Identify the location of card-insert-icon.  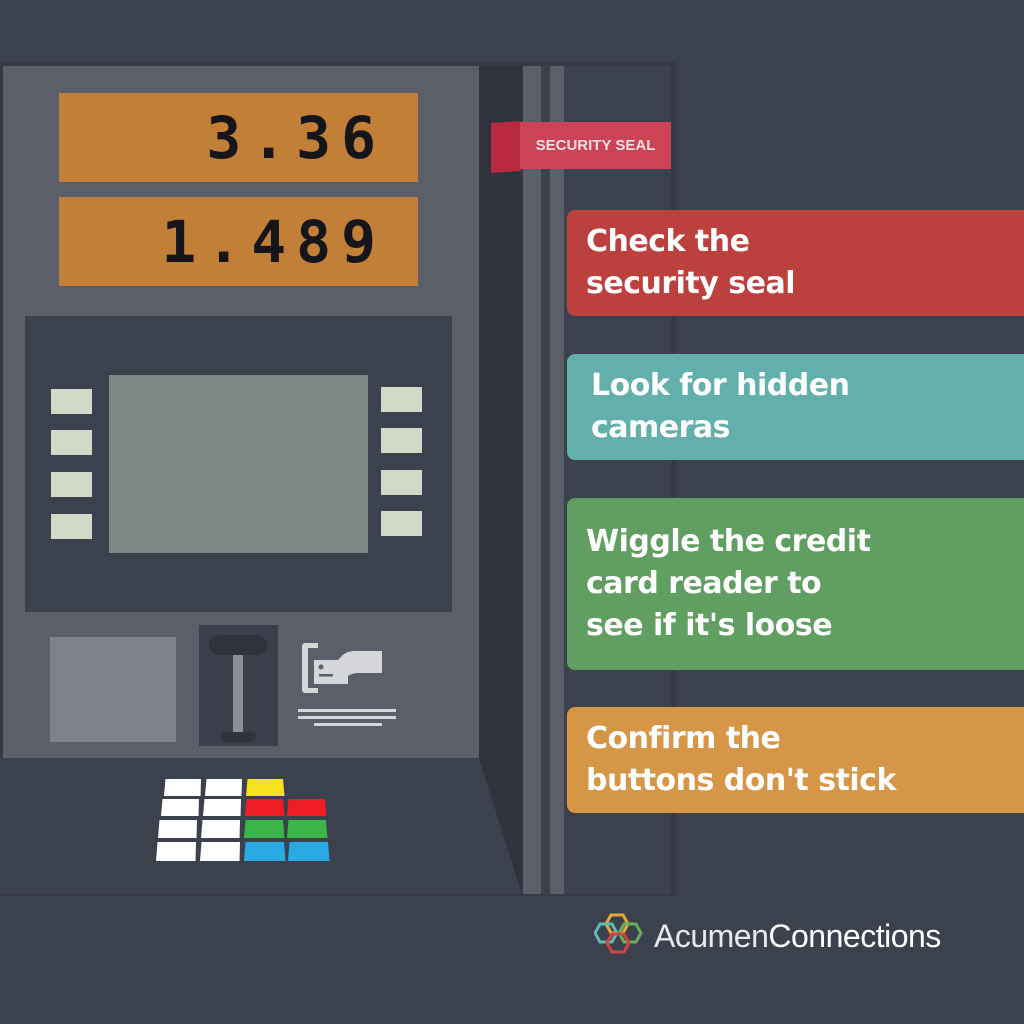
(347, 684).